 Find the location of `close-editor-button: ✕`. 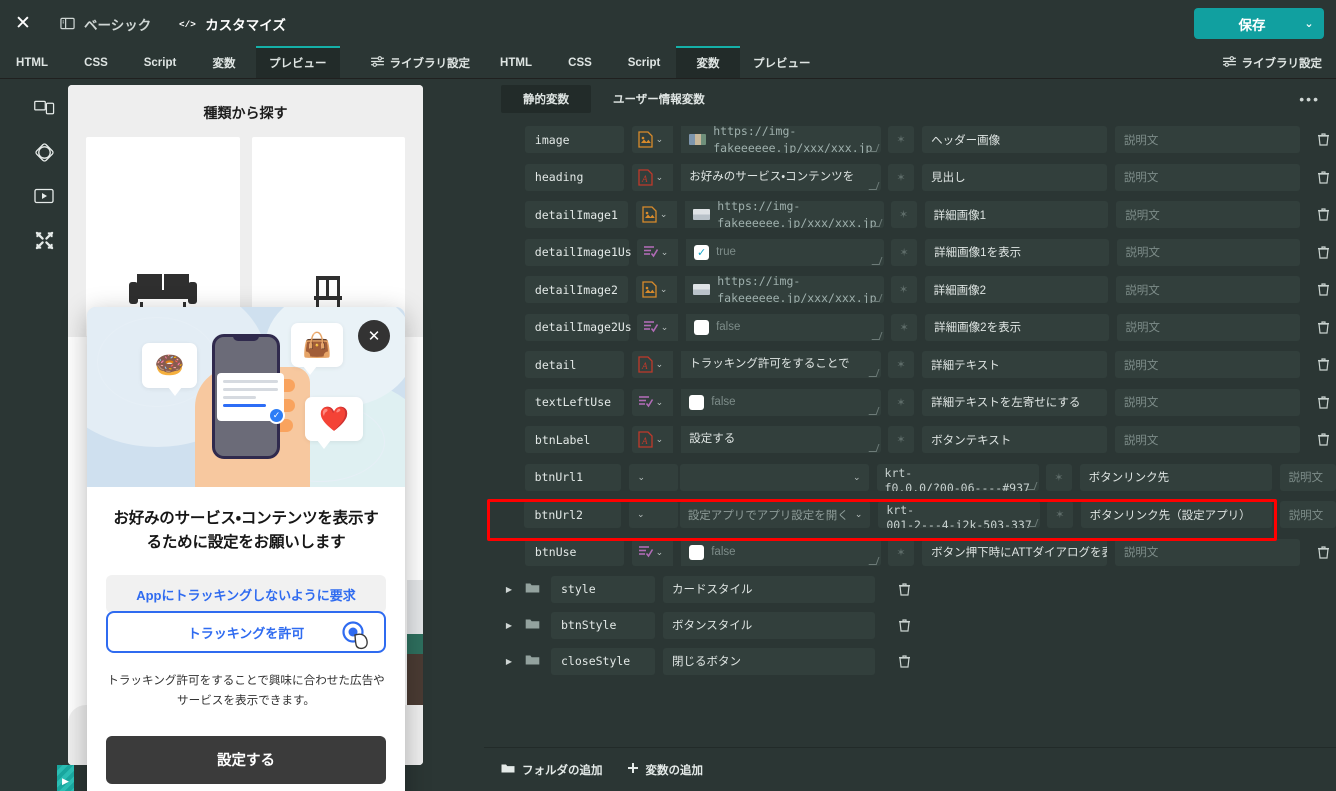

close-editor-button: ✕ is located at coordinates (23, 23).